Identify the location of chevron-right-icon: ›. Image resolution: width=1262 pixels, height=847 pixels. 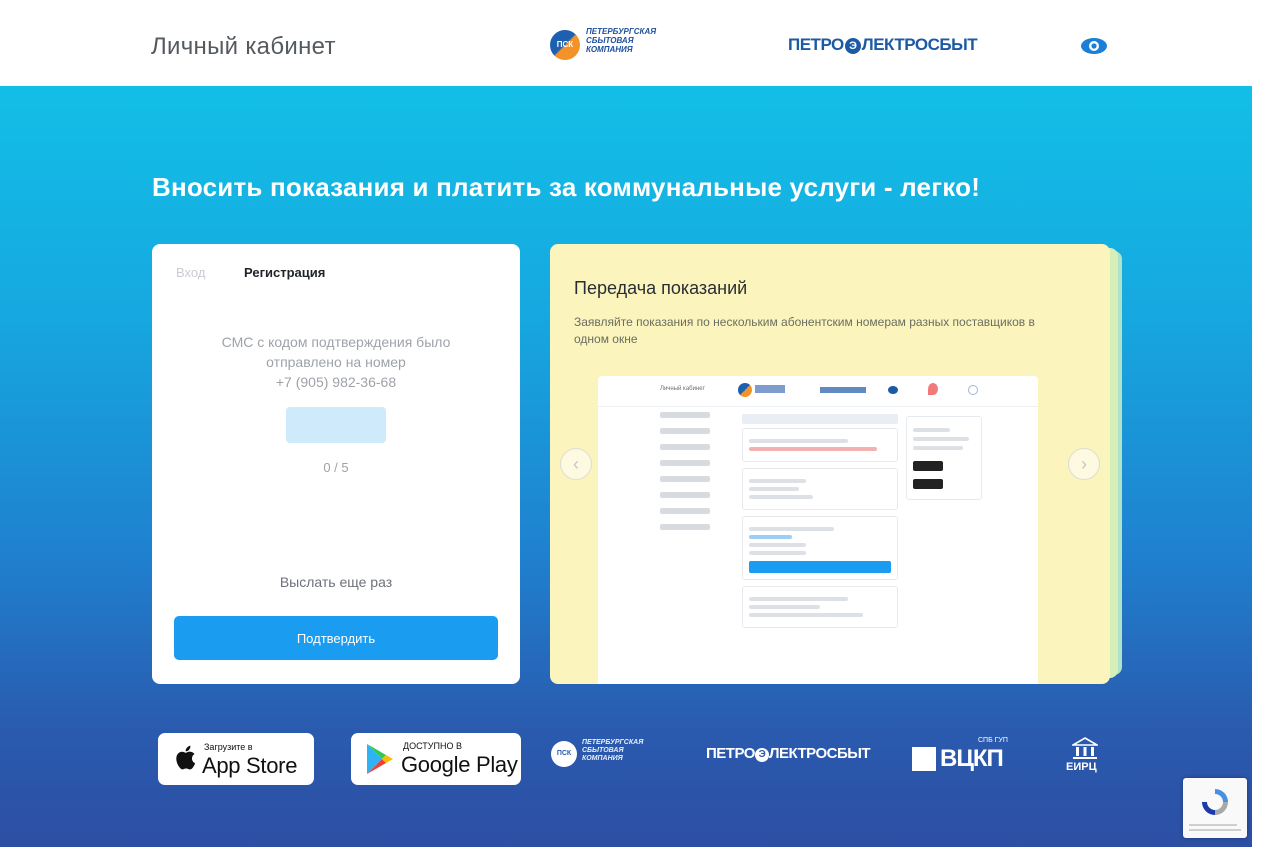
(1084, 464).